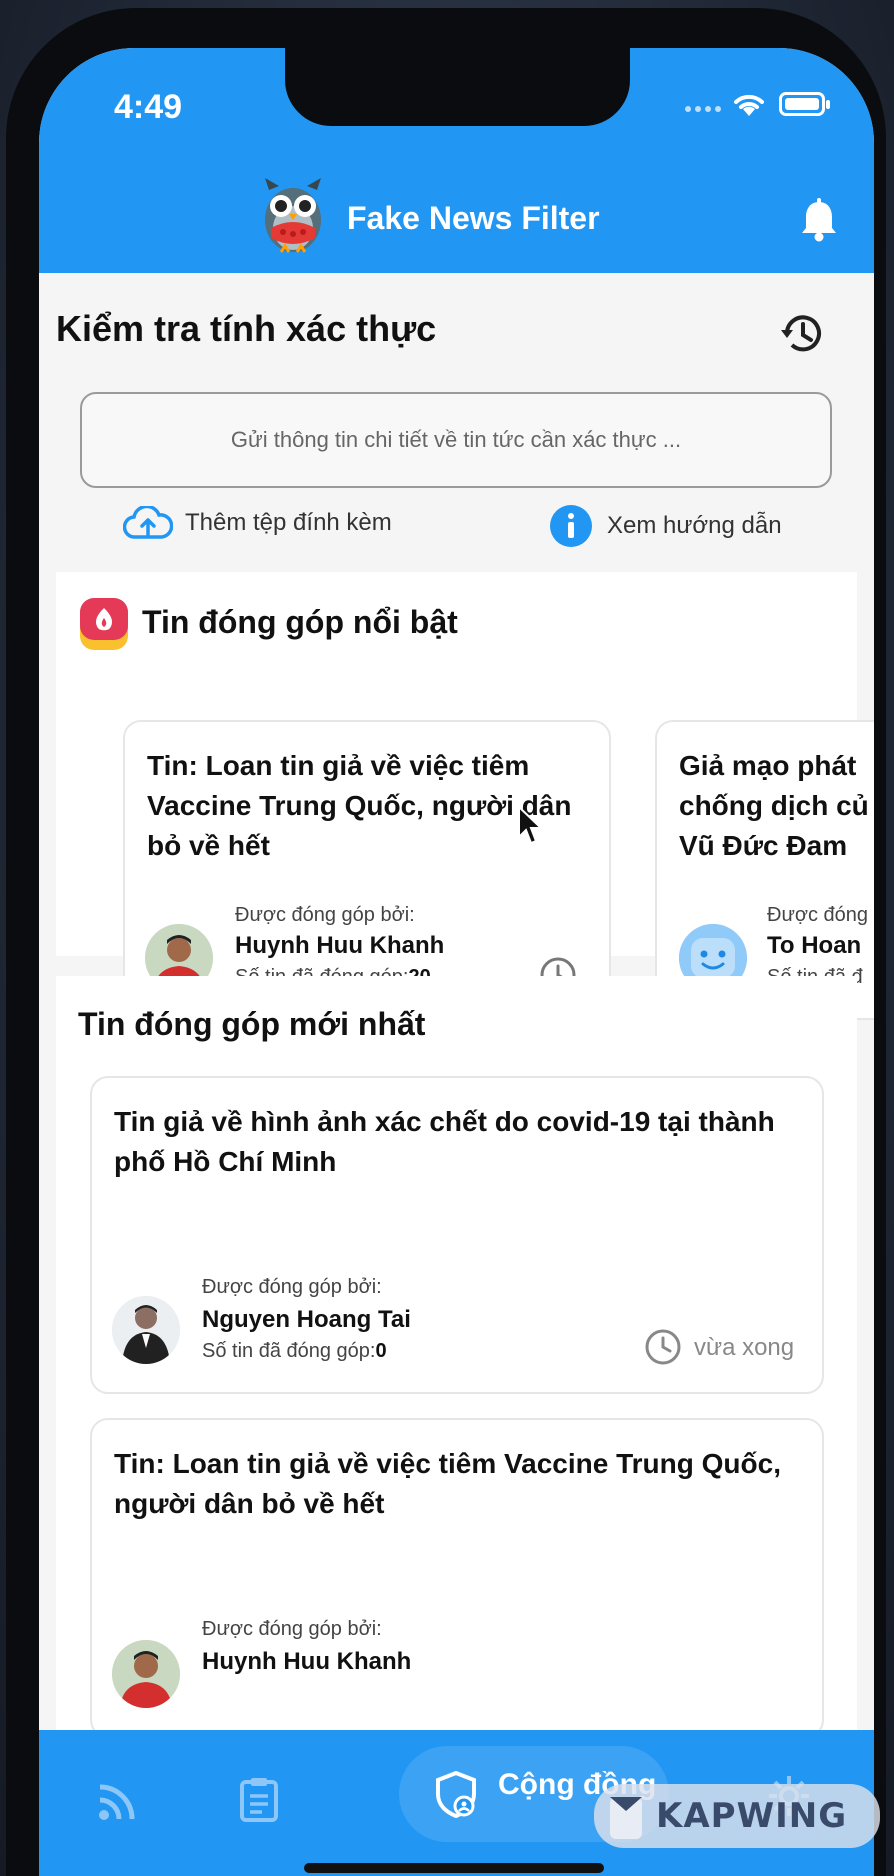 This screenshot has height=1876, width=894. What do you see at coordinates (531, 825) in the screenshot?
I see `mouse-cursor-icon` at bounding box center [531, 825].